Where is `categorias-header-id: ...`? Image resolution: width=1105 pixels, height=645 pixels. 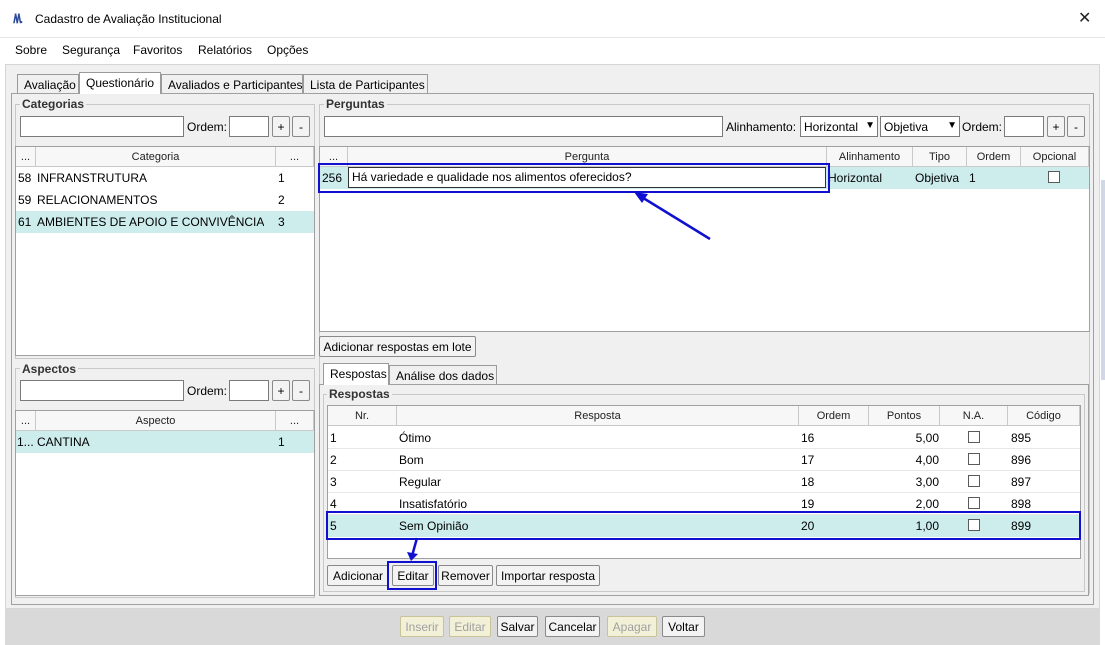 categorias-header-id: ... is located at coordinates (26, 157).